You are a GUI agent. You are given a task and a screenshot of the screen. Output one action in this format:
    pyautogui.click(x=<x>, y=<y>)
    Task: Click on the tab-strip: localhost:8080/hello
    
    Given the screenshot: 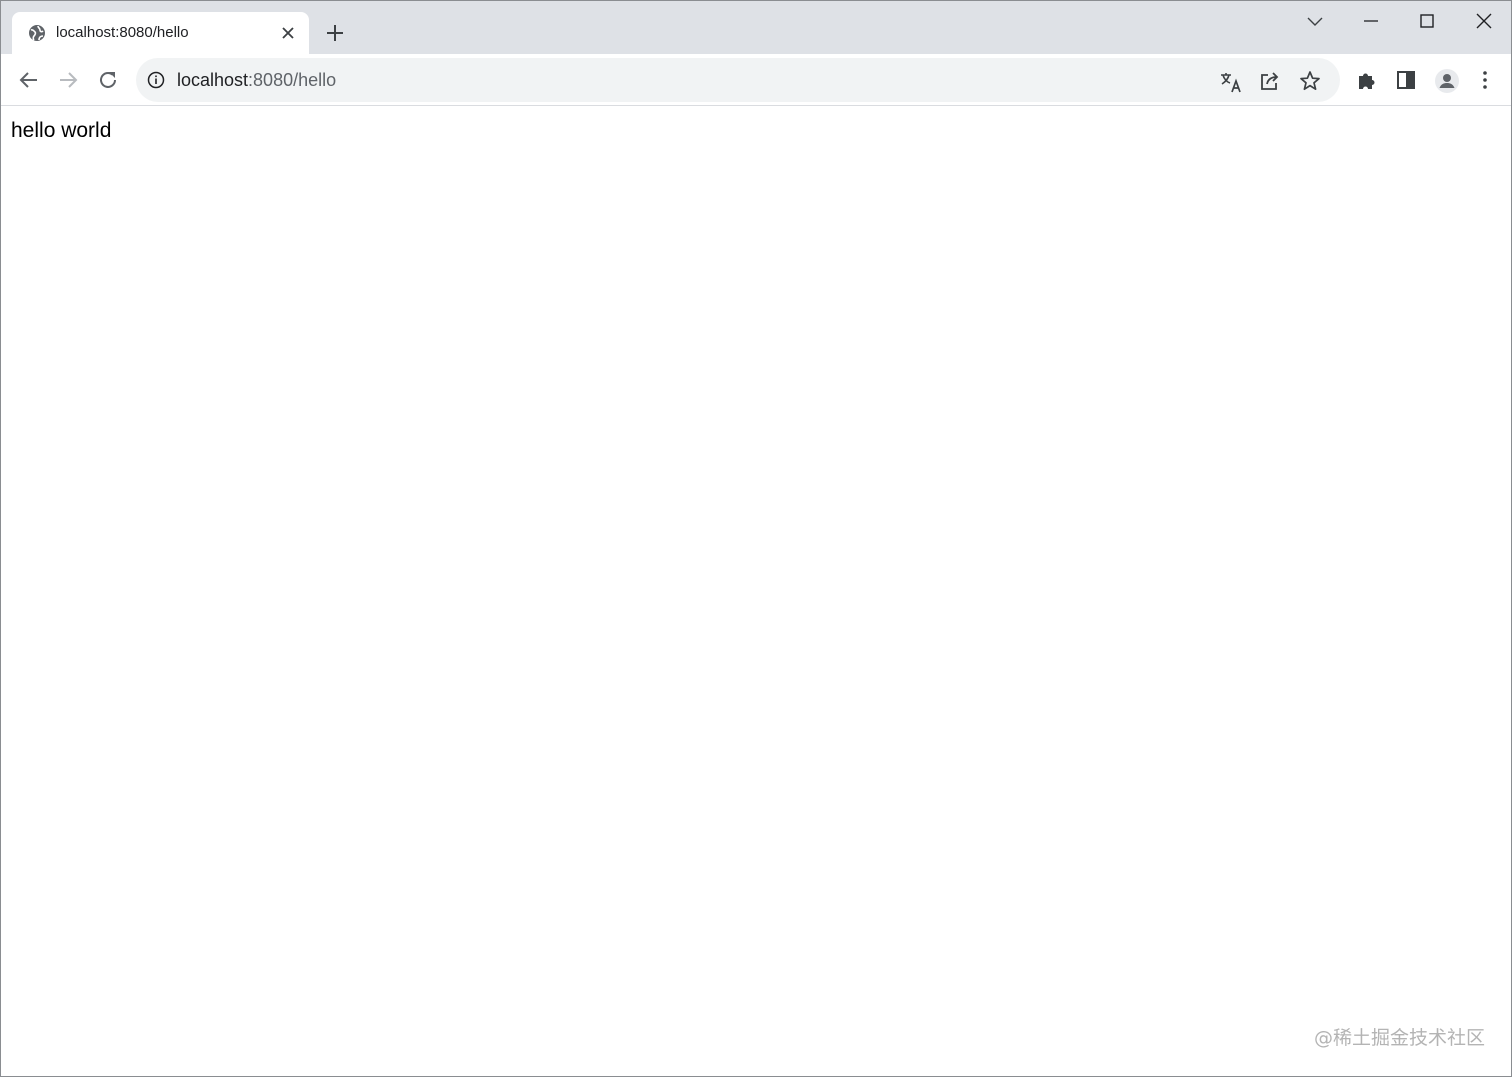 What is the action you would take?
    pyautogui.click(x=756, y=27)
    